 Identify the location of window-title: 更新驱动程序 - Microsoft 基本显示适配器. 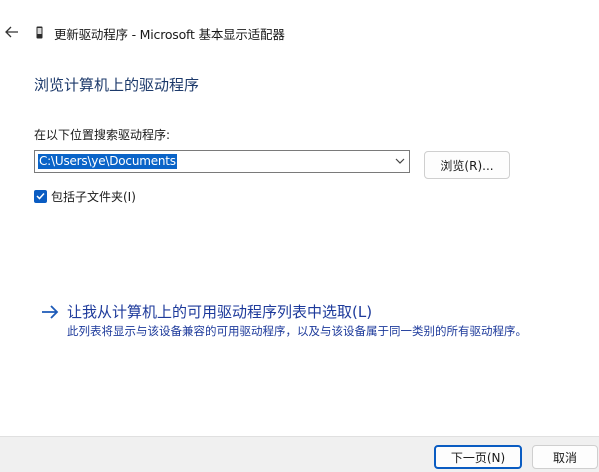
(169, 34).